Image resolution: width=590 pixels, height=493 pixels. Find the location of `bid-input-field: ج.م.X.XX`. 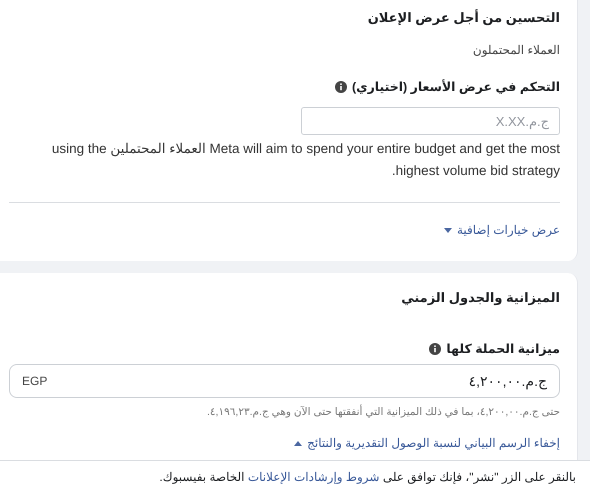

bid-input-field: ج.م.X.XX is located at coordinates (430, 121).